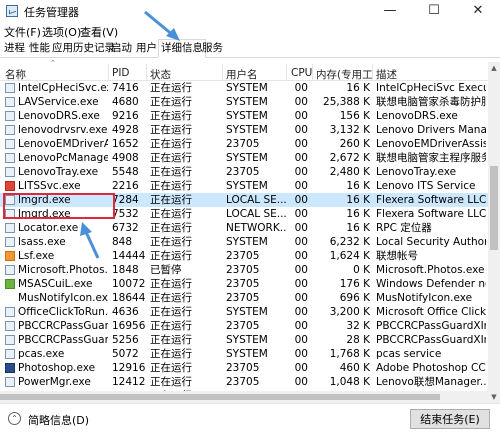  What do you see at coordinates (92, 245) in the screenshot?
I see `annotation-arrow-row` at bounding box center [92, 245].